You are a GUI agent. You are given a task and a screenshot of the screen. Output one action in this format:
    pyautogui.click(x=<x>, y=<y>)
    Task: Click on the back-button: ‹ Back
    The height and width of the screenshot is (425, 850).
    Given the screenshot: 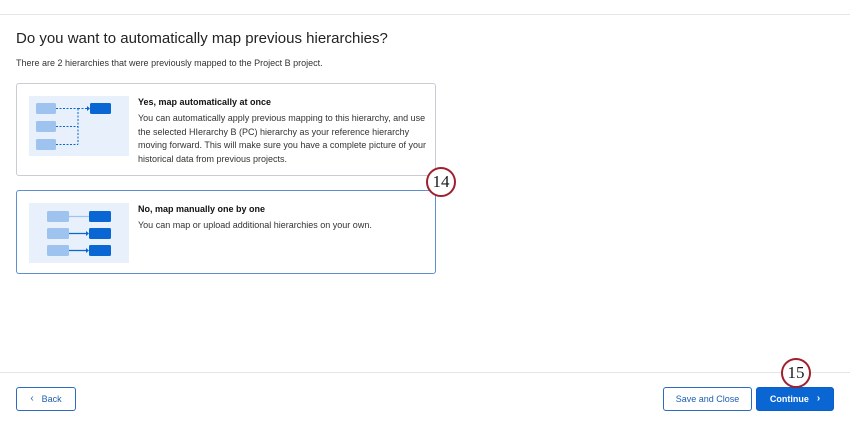 What is the action you would take?
    pyautogui.click(x=46, y=399)
    